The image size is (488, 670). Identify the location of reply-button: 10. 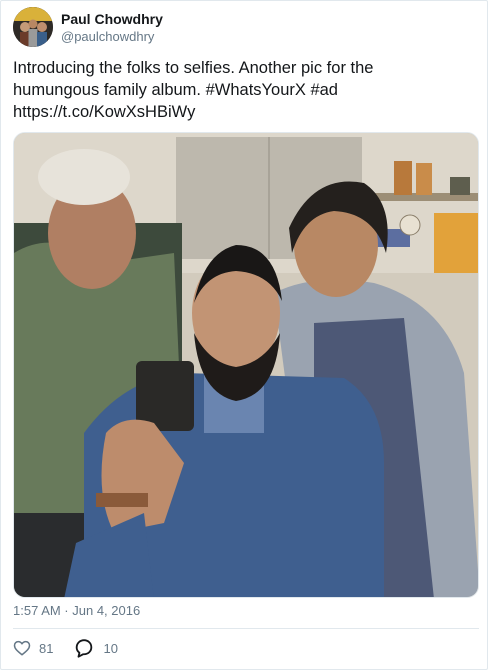
(95, 648).